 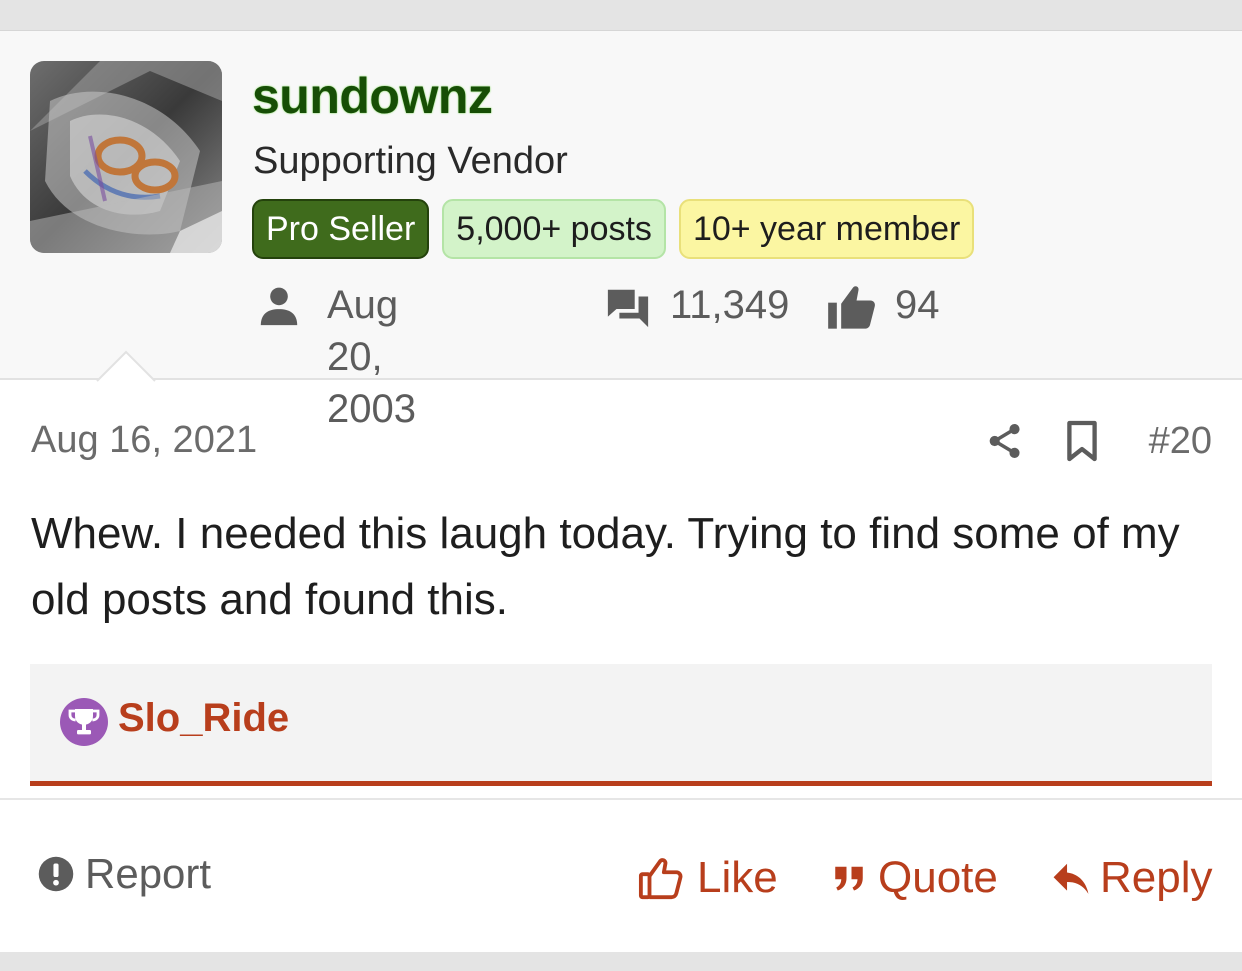 I want to click on reply-button: Reply, so click(x=1132, y=880).